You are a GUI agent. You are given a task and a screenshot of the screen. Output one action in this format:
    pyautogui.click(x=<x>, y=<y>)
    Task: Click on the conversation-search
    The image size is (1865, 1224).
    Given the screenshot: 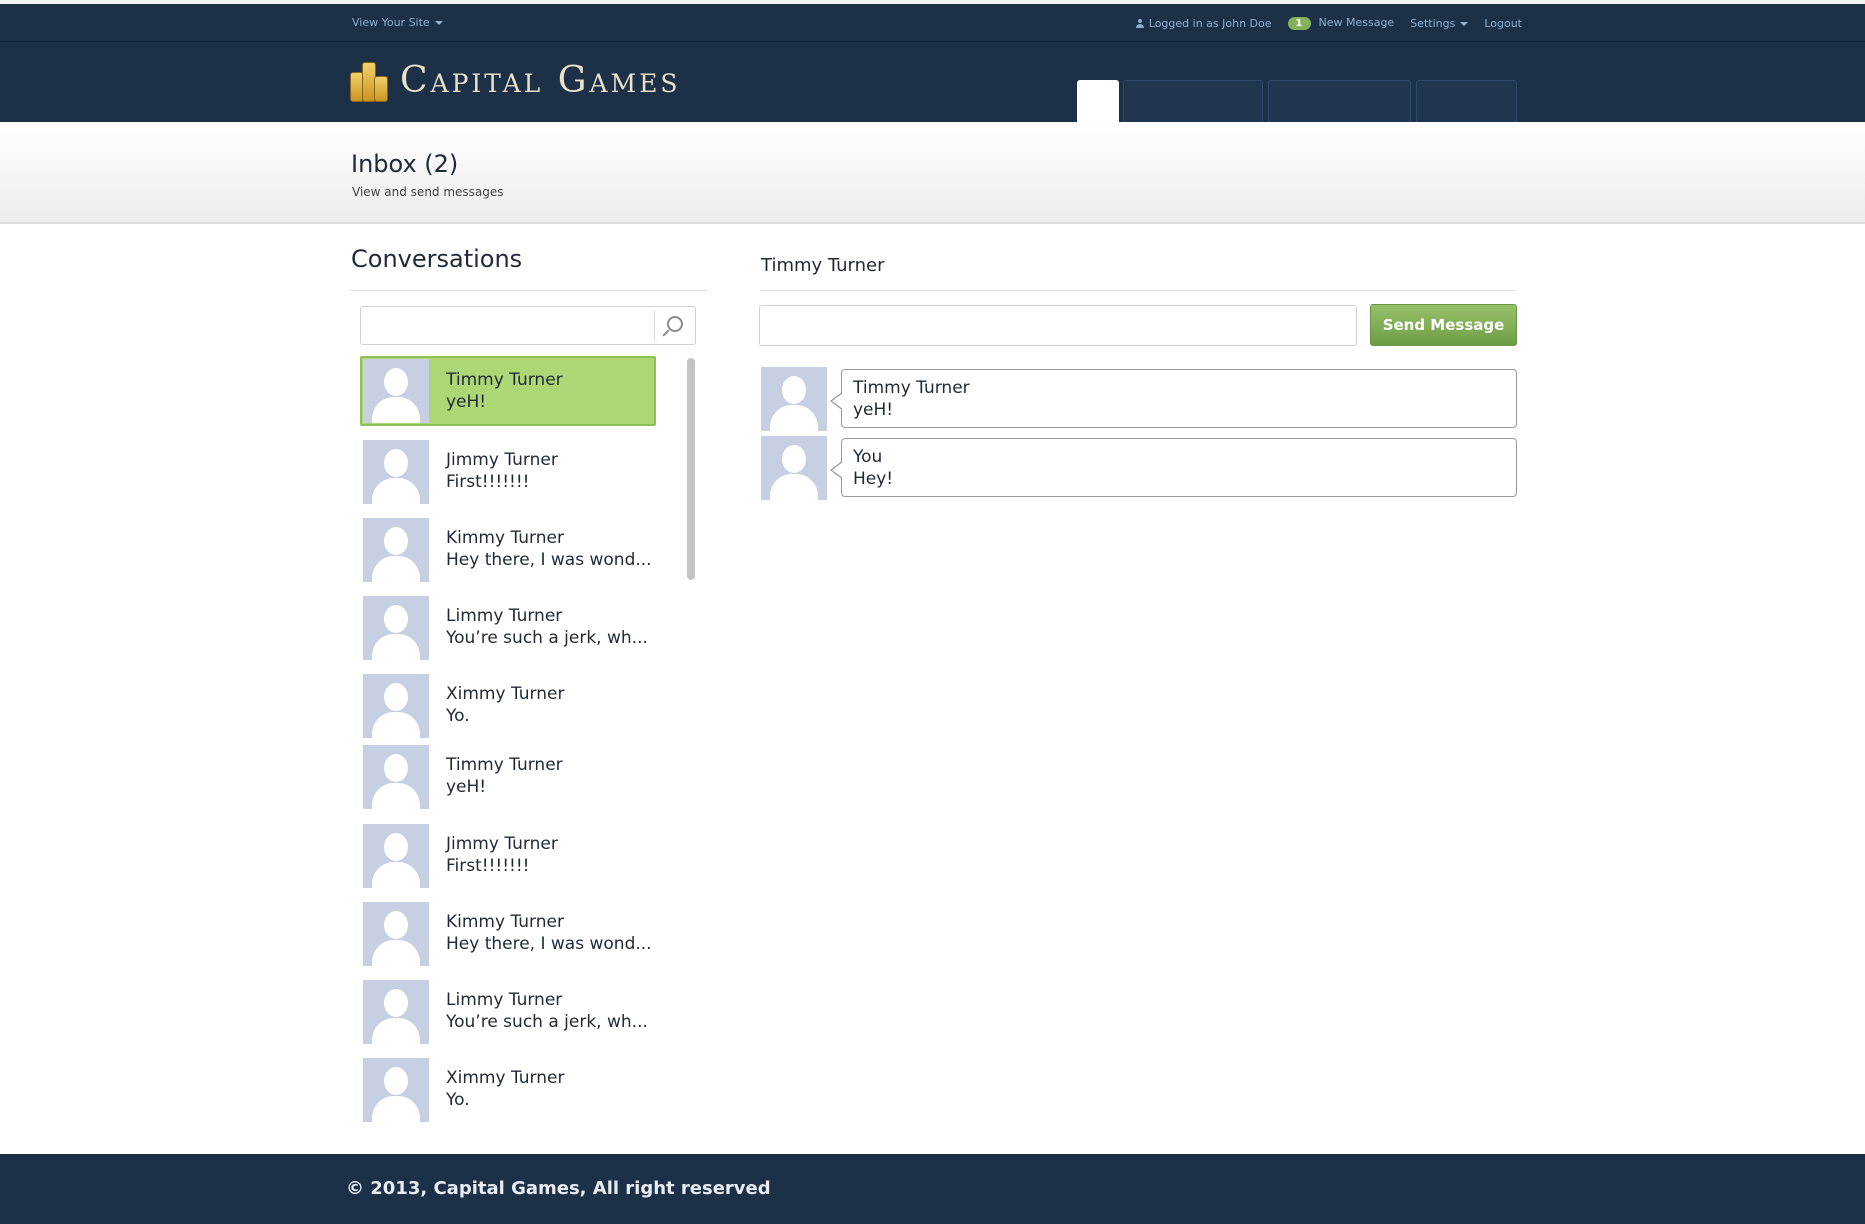 What is the action you would take?
    pyautogui.click(x=528, y=325)
    